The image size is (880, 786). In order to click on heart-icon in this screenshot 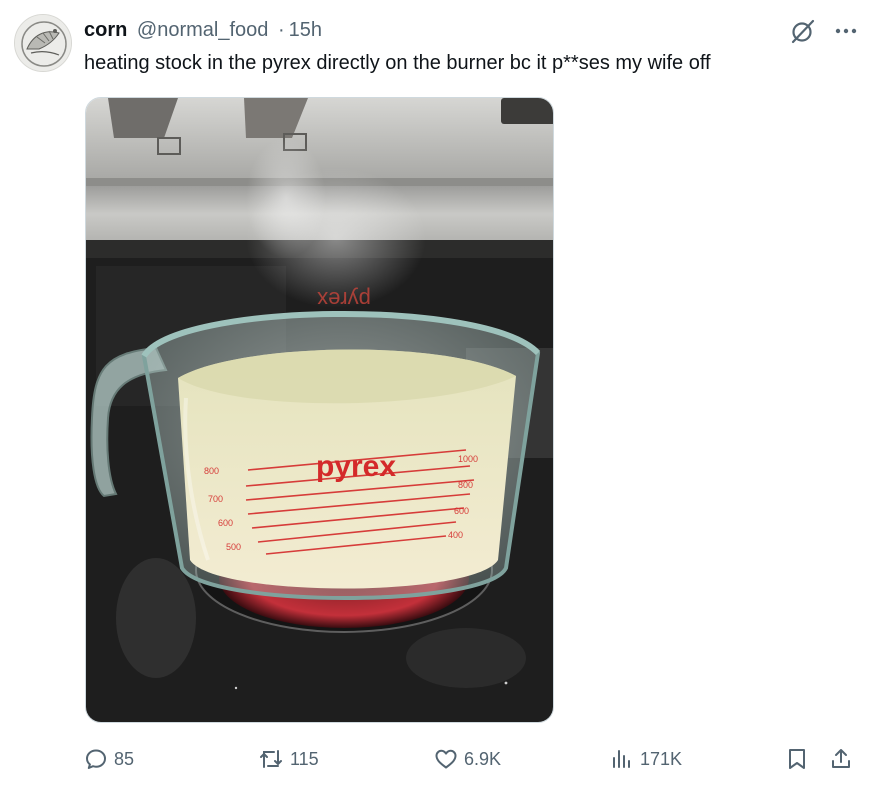, I will do `click(446, 759)`.